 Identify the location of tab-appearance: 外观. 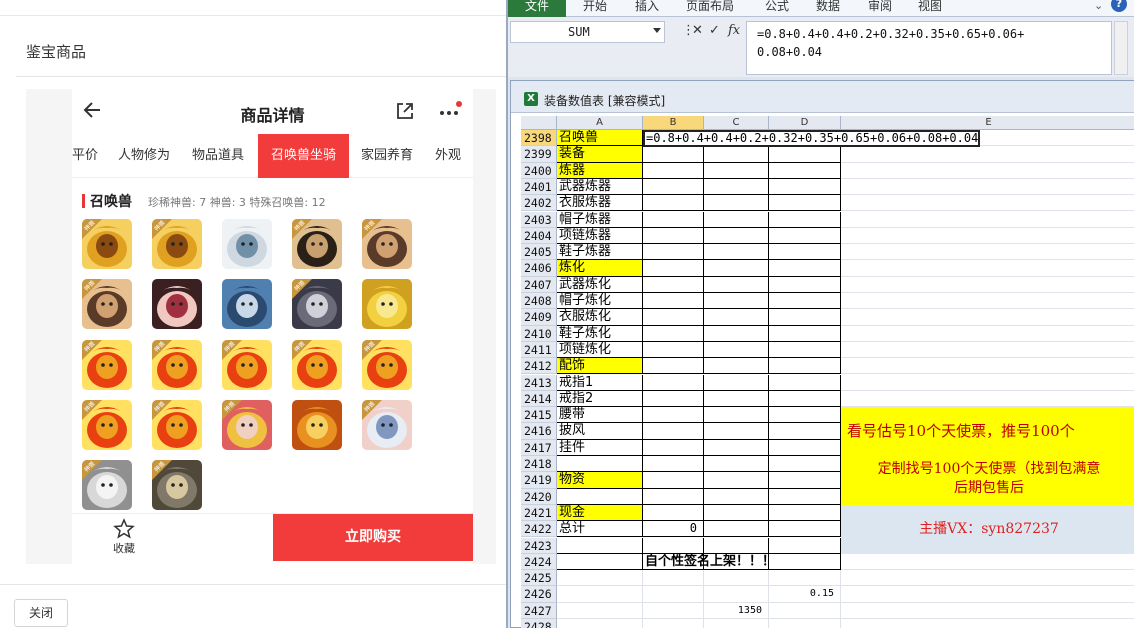
(448, 156).